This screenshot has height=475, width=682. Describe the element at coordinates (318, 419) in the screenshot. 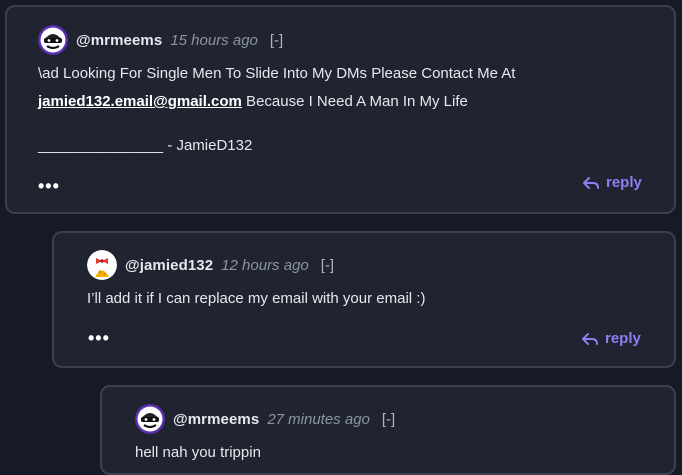

I see `timestamp: 27 minutes ago` at that location.